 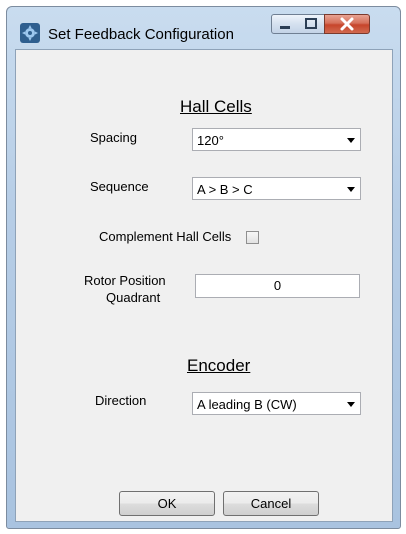 What do you see at coordinates (276, 188) in the screenshot?
I see `sequence-dropdown: A > B > C` at bounding box center [276, 188].